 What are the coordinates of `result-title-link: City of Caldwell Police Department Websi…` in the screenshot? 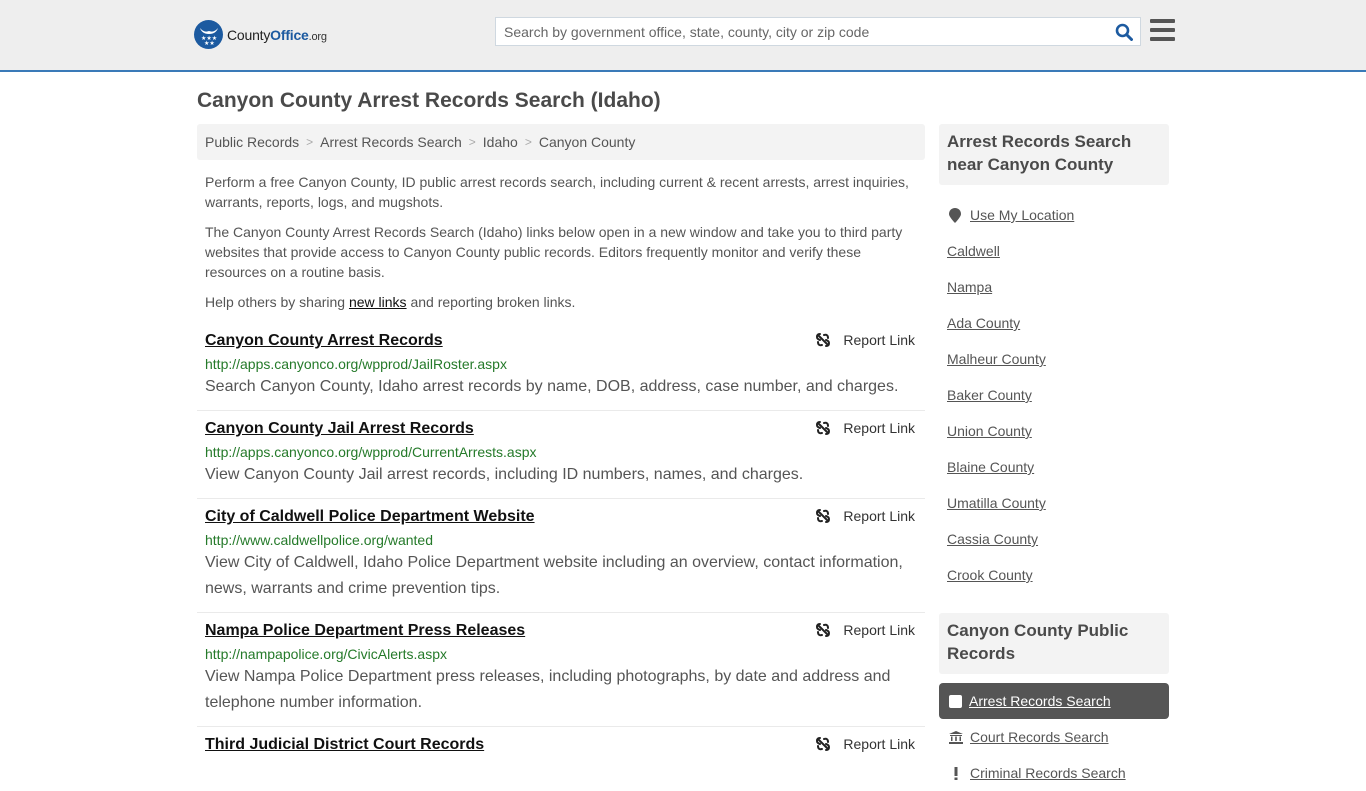 It's located at (370, 517).